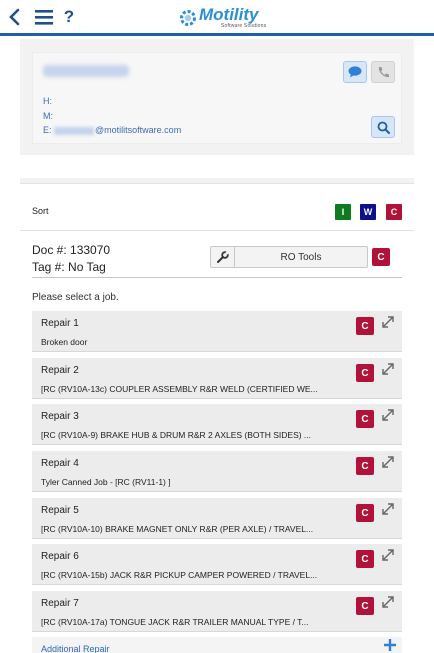  I want to click on gear-logo-icon, so click(188, 18).